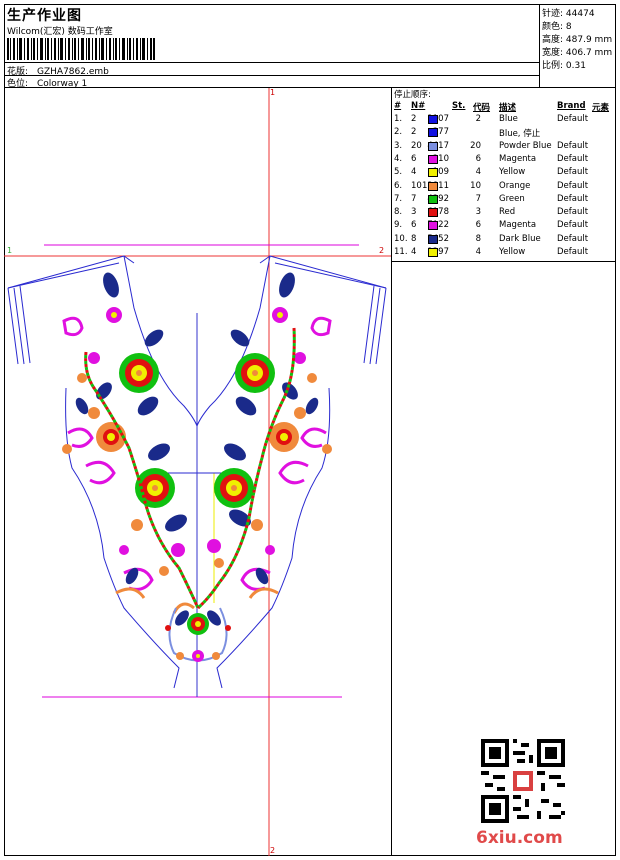  I want to click on color-count: 颜色: 8, so click(557, 27).